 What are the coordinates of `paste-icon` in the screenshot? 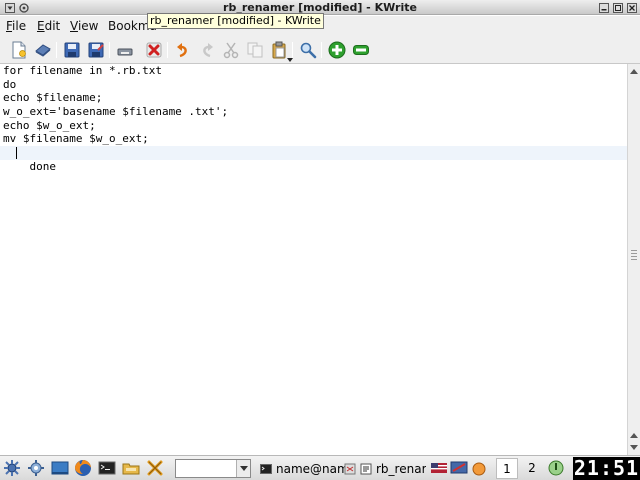 It's located at (281, 51).